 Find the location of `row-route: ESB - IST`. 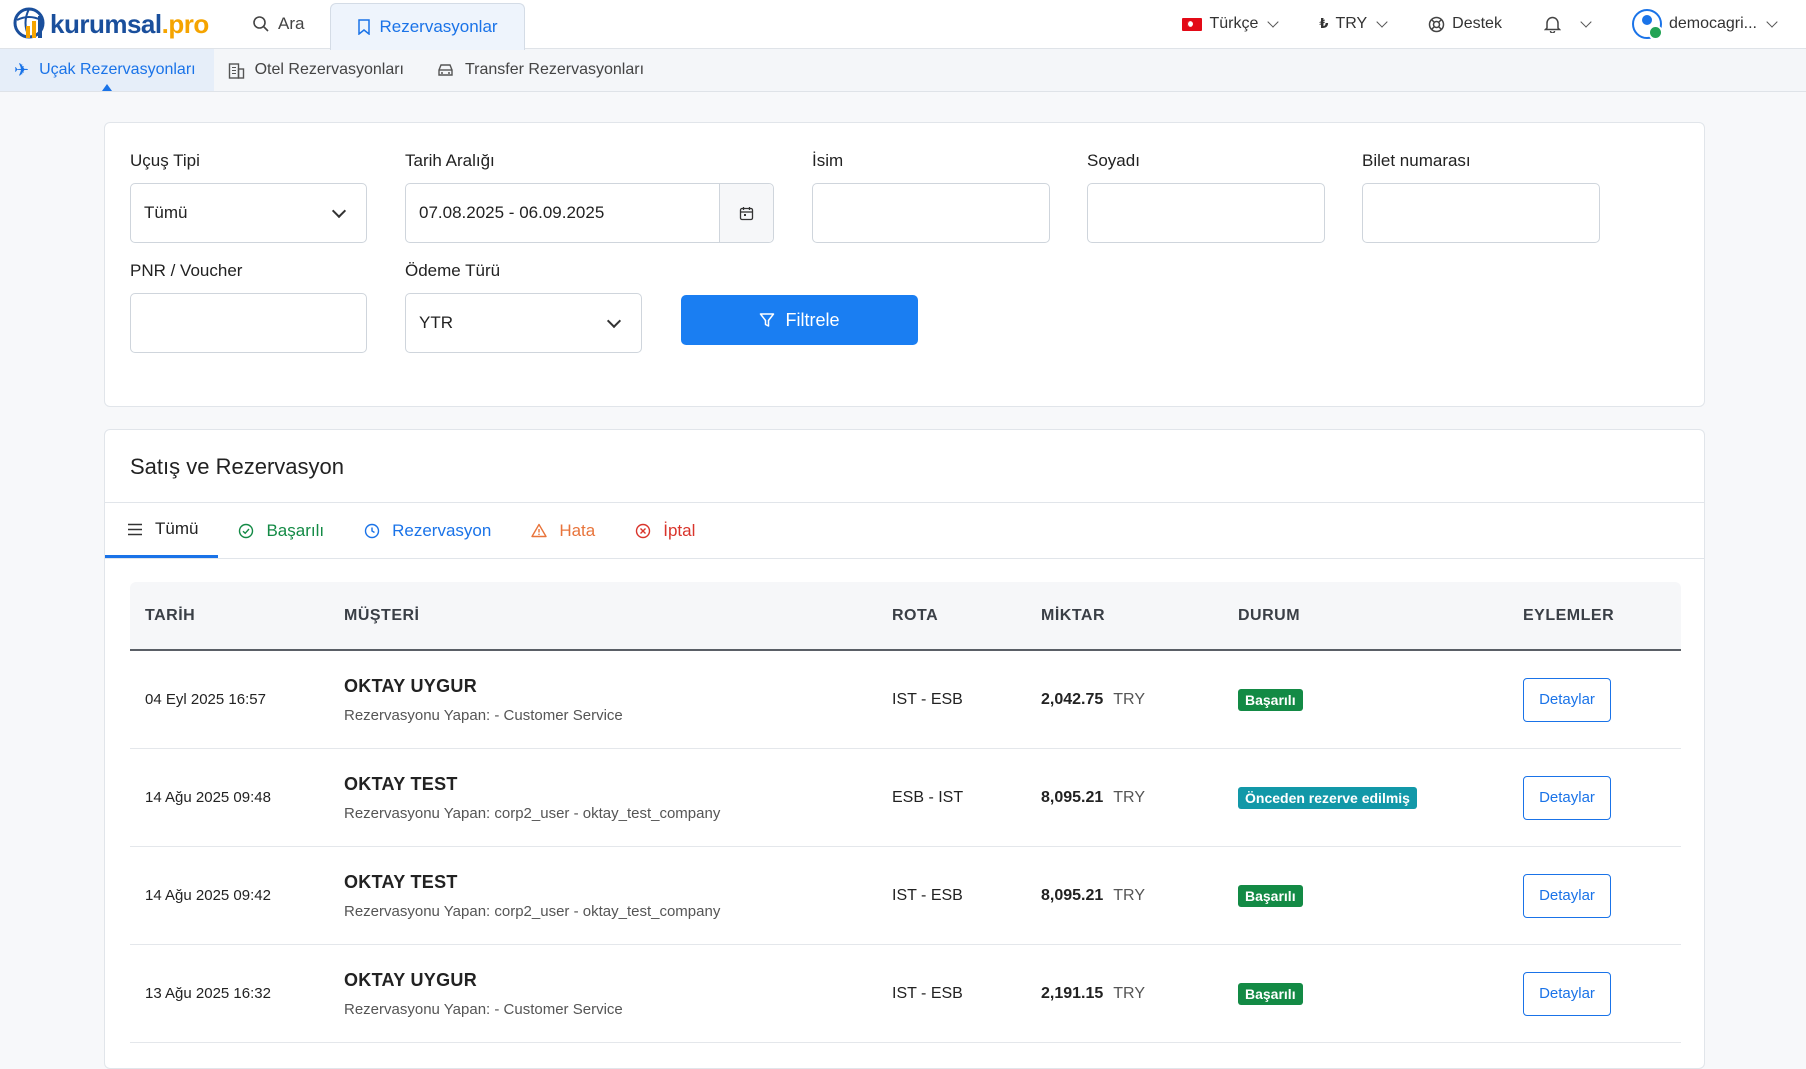

row-route: ESB - IST is located at coordinates (928, 797).